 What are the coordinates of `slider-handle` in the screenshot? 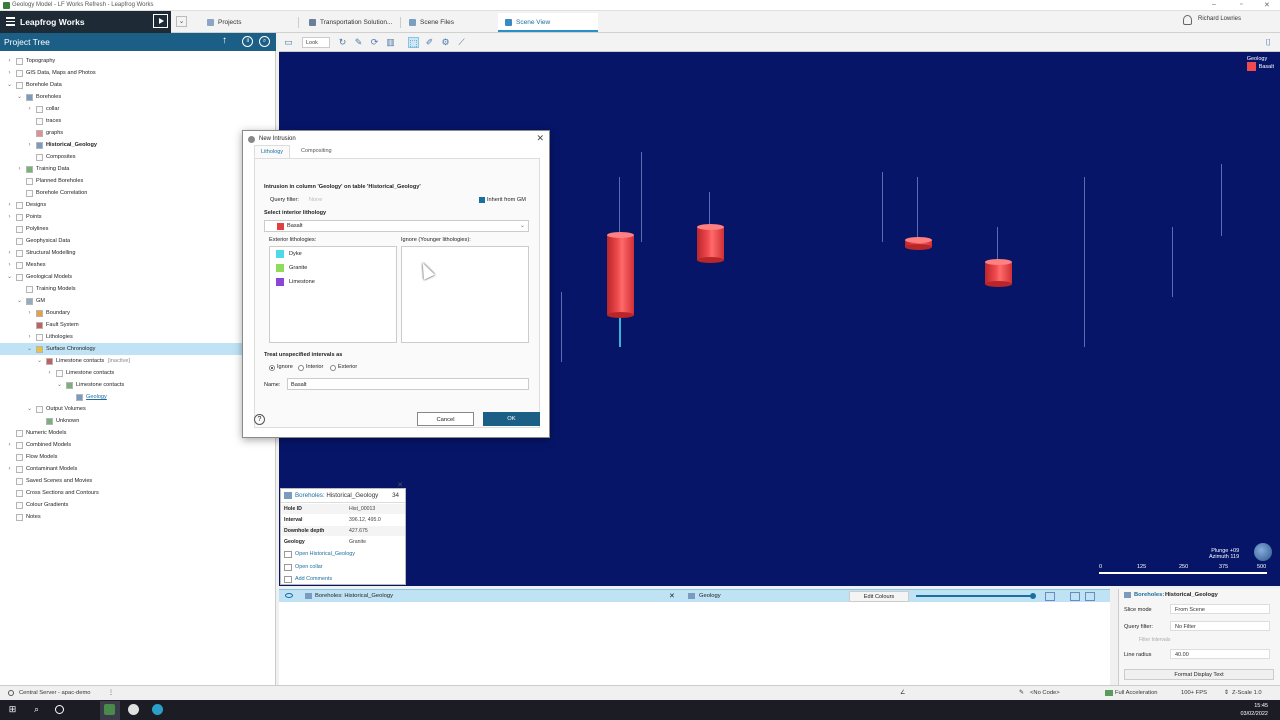 It's located at (1033, 596).